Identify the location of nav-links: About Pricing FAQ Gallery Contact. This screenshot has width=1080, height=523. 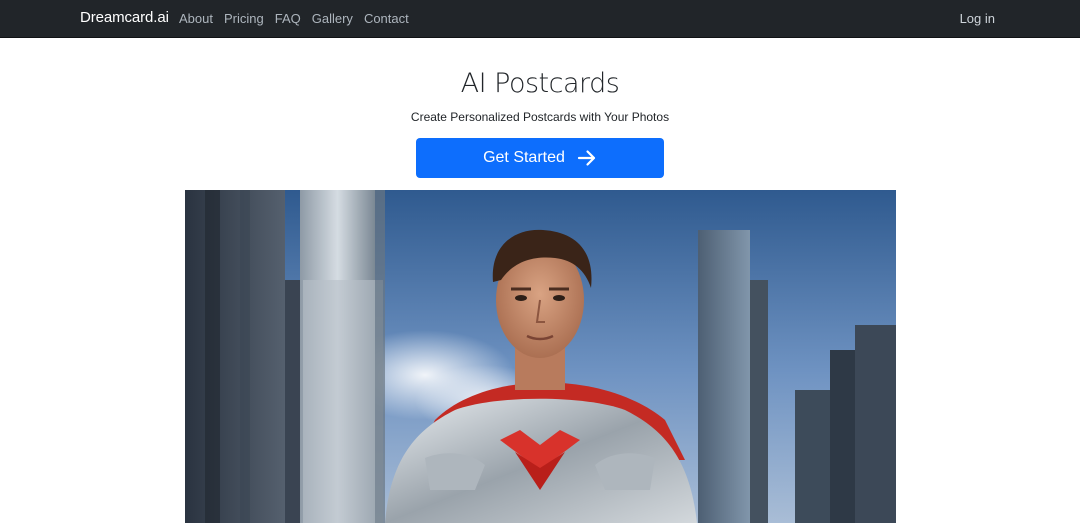
(299, 18).